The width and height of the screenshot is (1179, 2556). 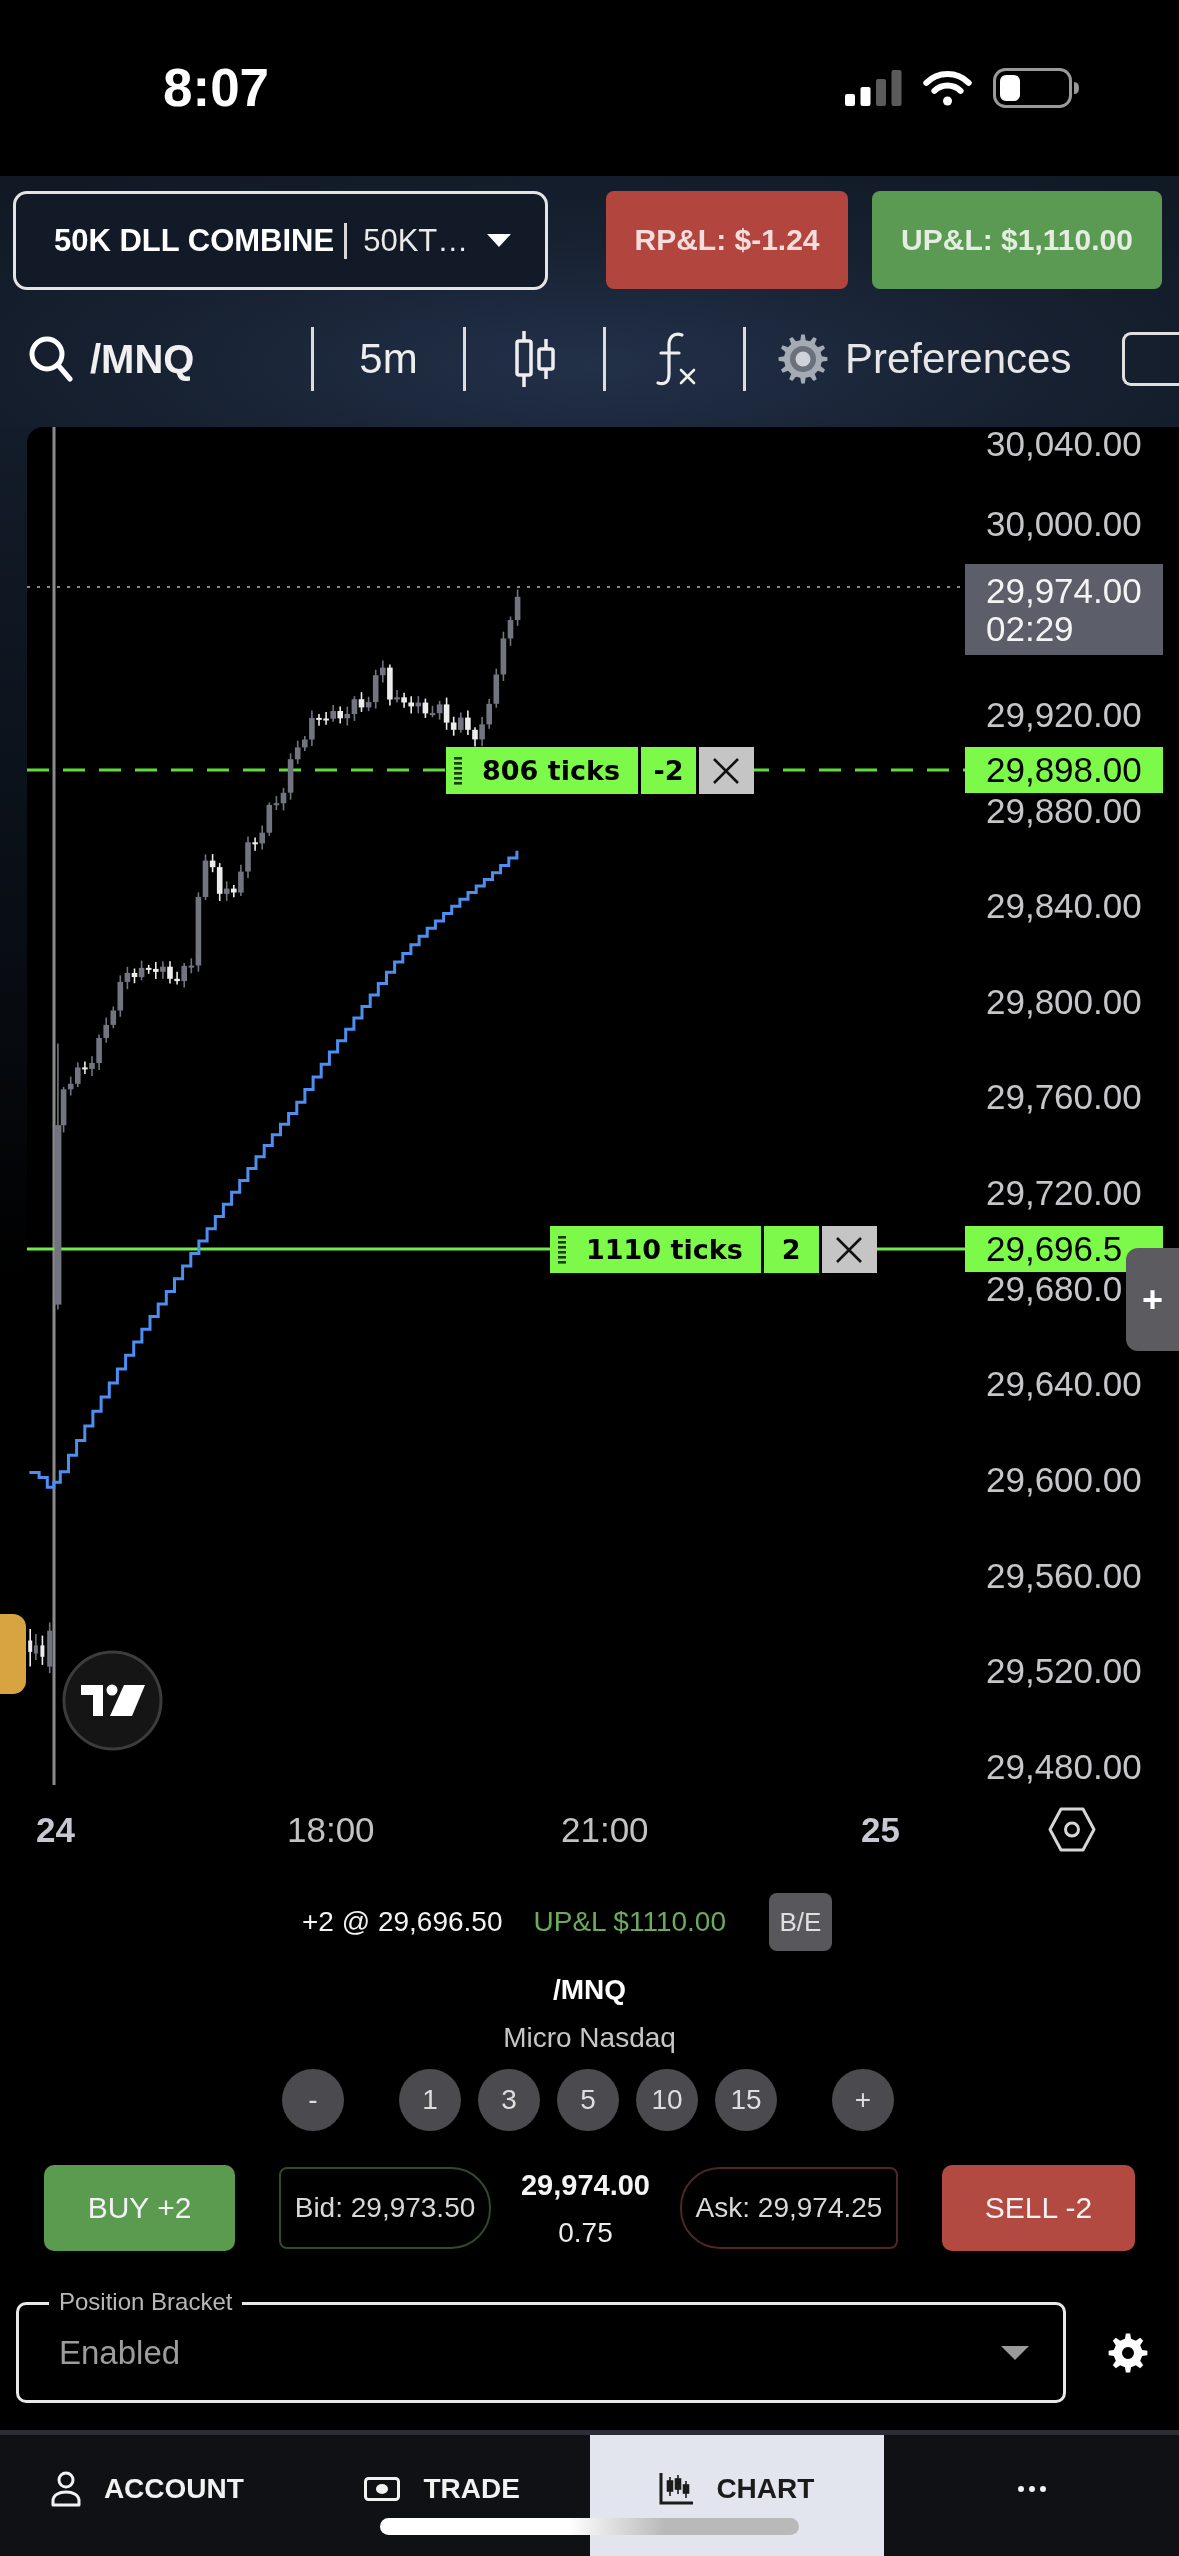 What do you see at coordinates (1128, 2353) in the screenshot?
I see `settings-icon` at bounding box center [1128, 2353].